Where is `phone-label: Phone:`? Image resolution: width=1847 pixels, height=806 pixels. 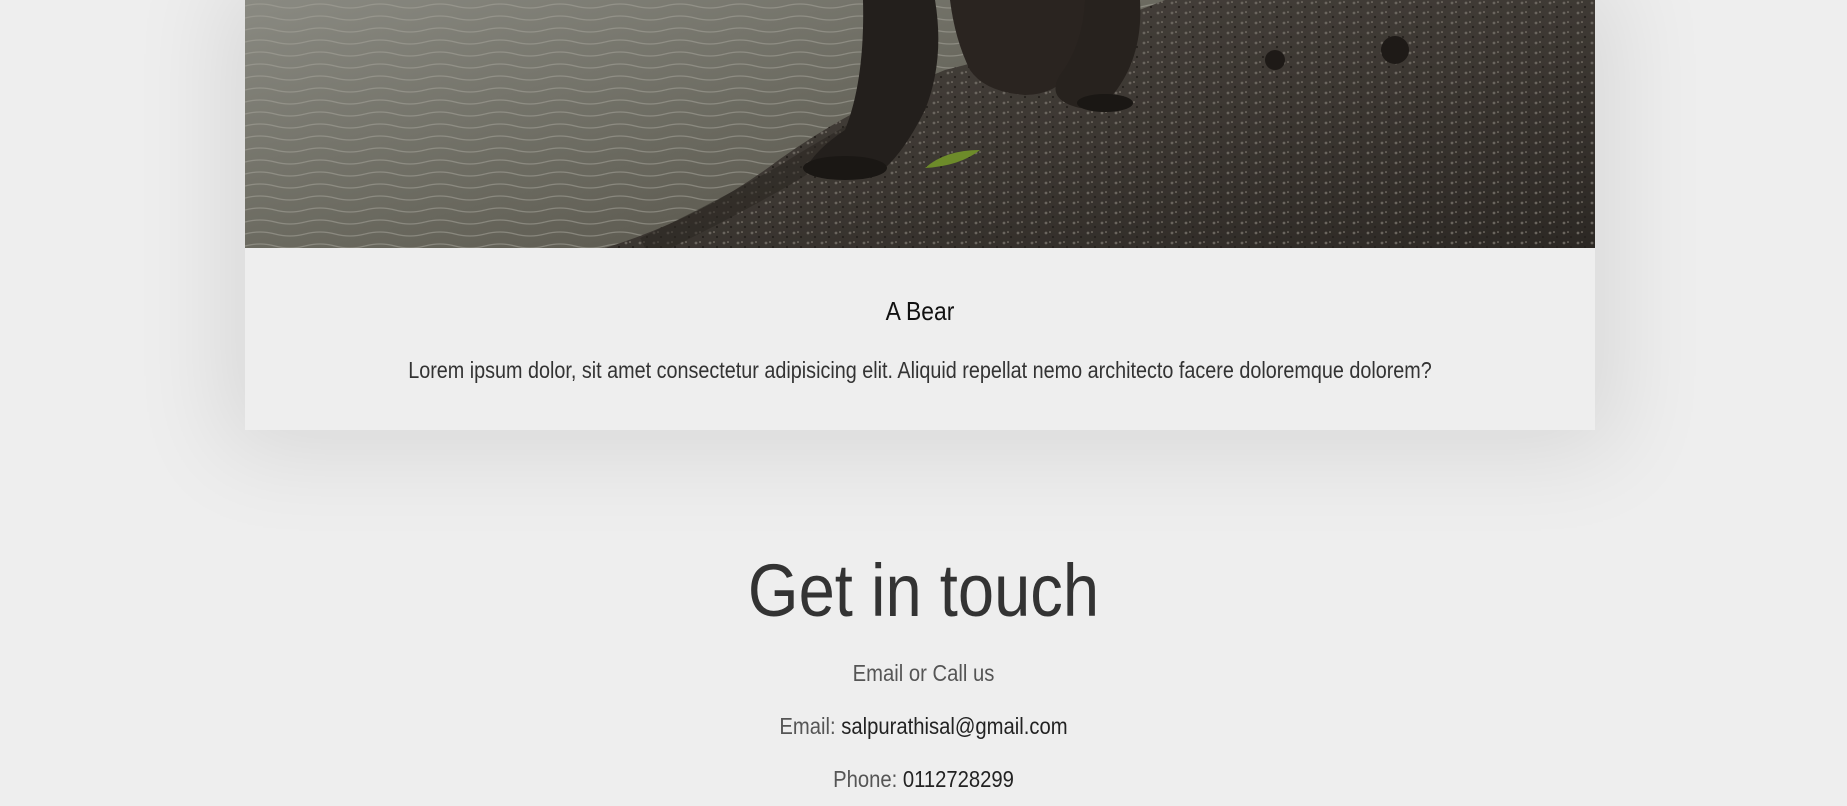 phone-label: Phone: is located at coordinates (868, 779).